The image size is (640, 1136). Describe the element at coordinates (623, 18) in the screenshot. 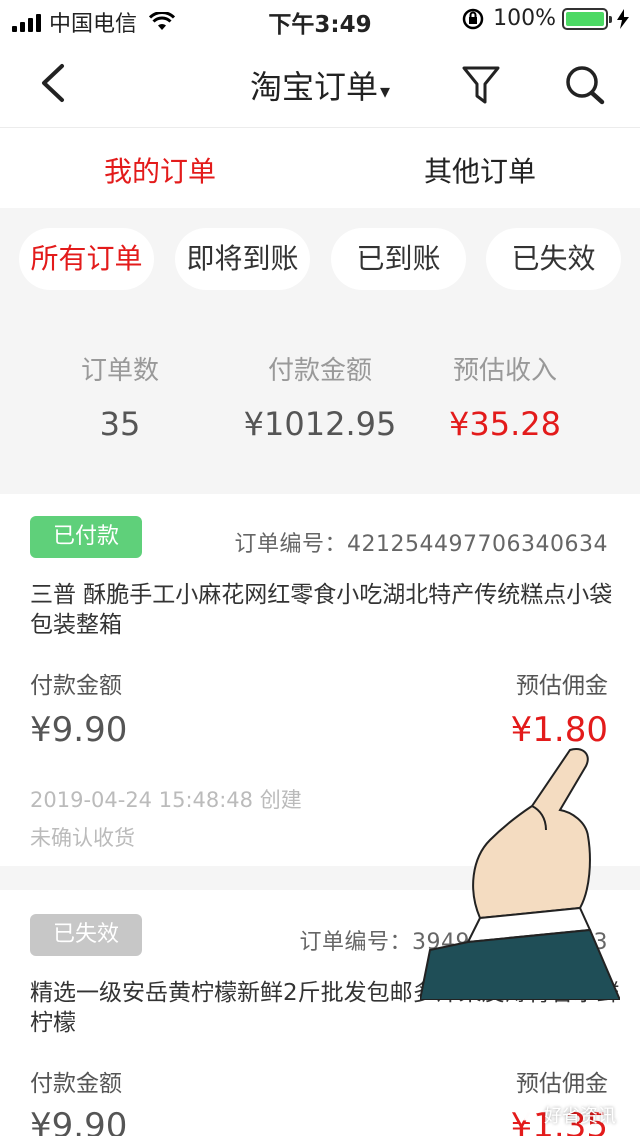

I see `charging-icon` at that location.